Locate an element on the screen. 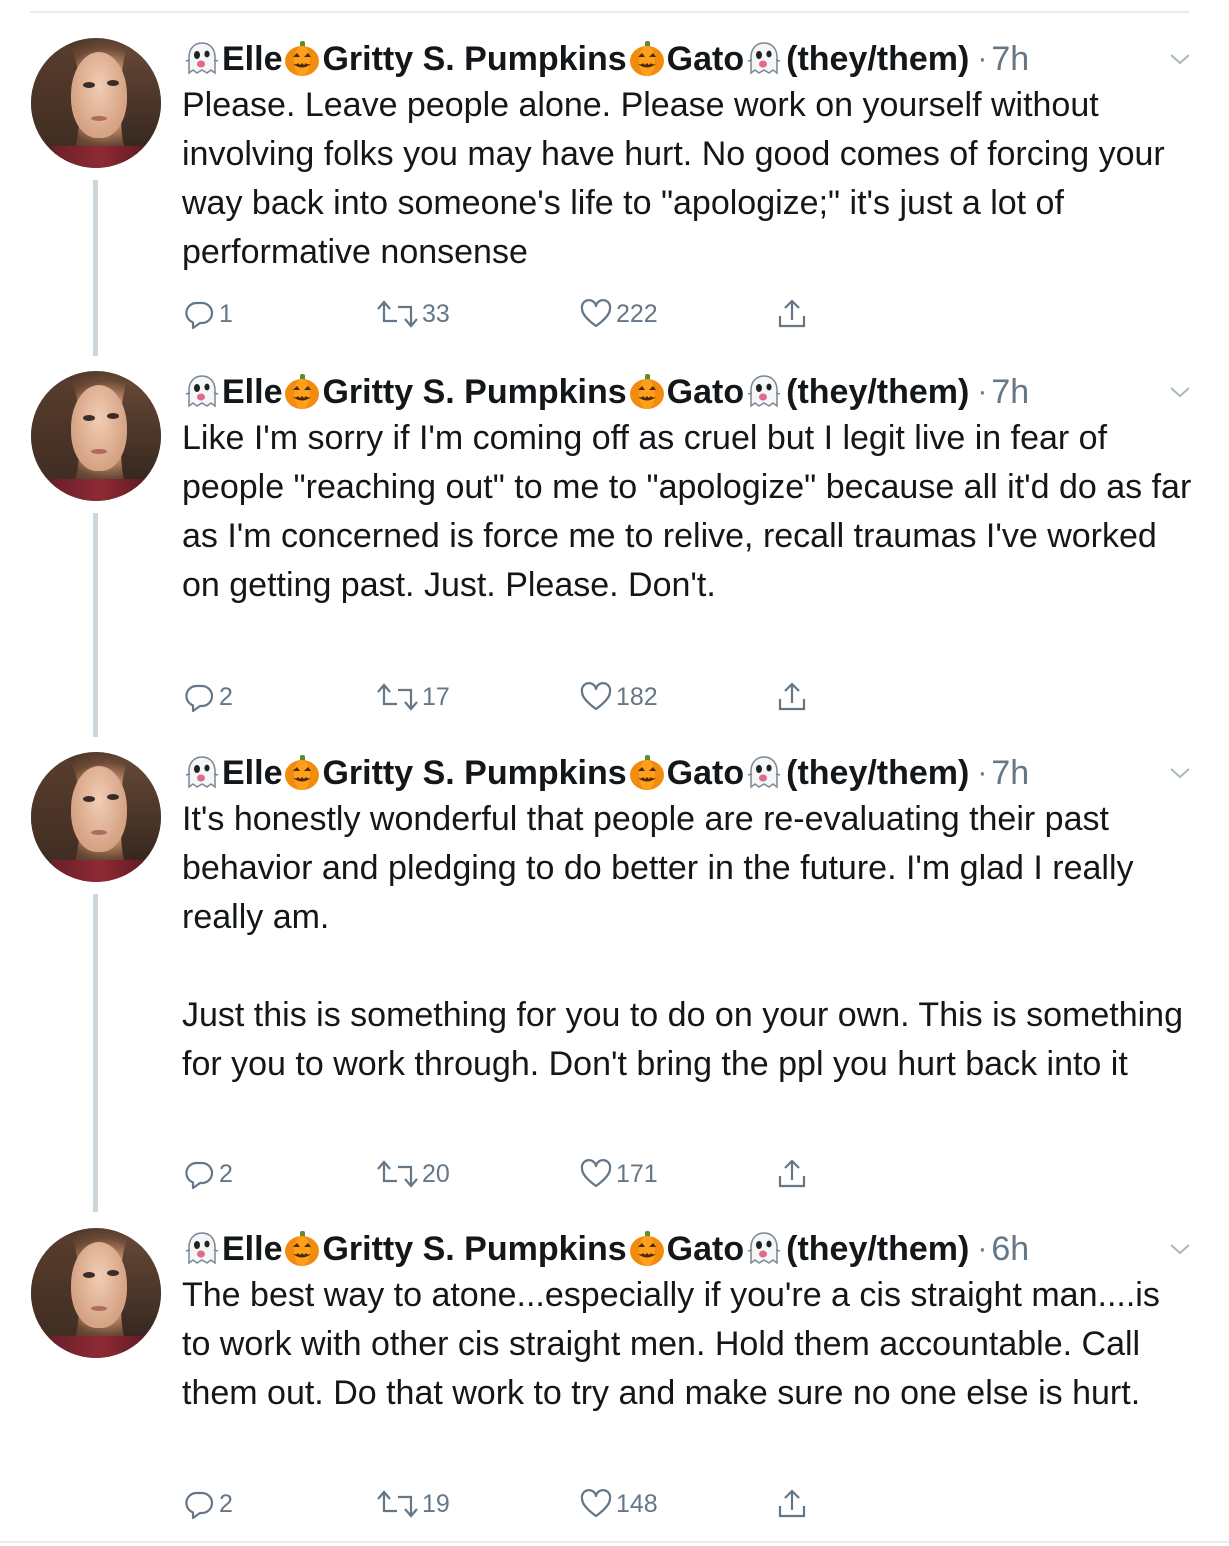 The height and width of the screenshot is (1546, 1229). retweet-button: 33 is located at coordinates (412, 314).